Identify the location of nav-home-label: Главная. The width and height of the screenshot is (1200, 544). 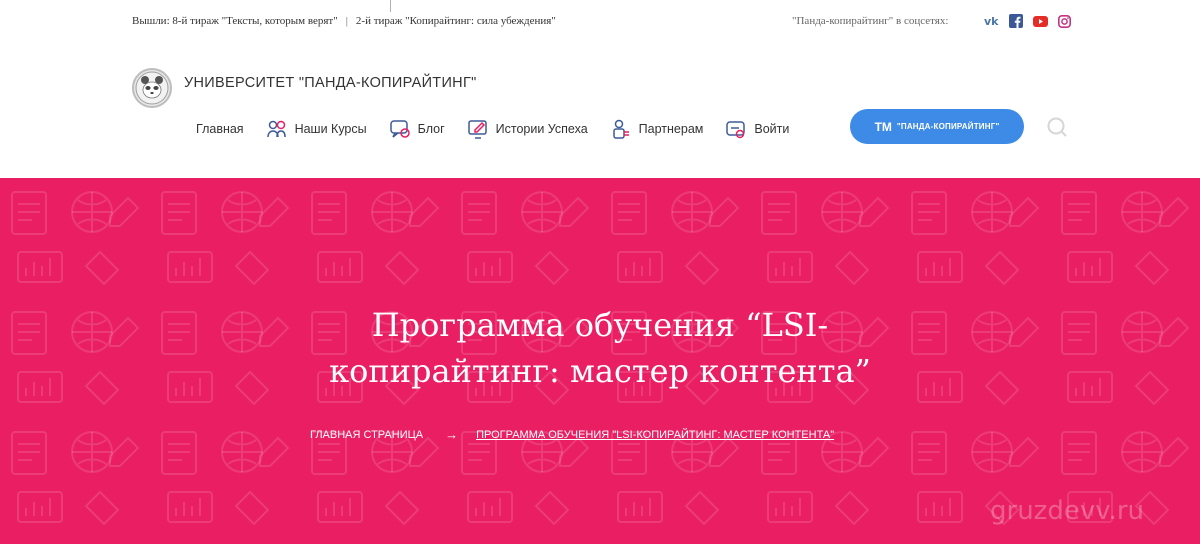
(220, 129).